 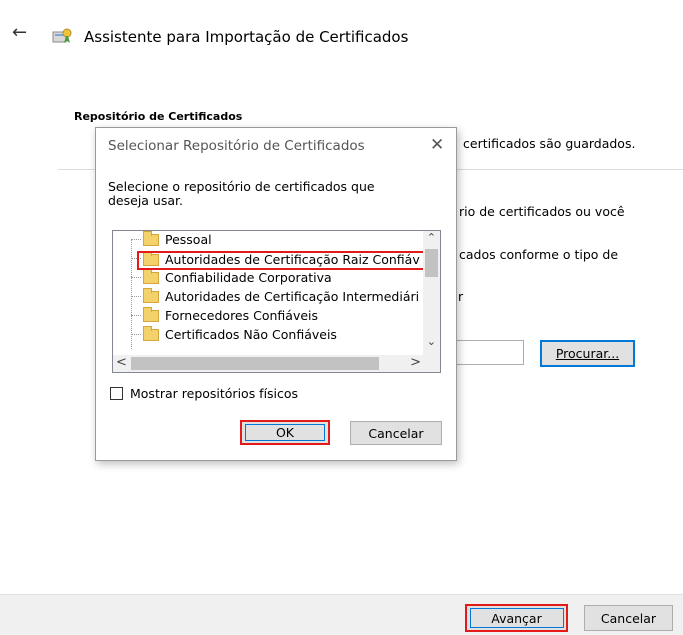 I want to click on dialog-cancel-label: Cancelar, so click(x=396, y=433).